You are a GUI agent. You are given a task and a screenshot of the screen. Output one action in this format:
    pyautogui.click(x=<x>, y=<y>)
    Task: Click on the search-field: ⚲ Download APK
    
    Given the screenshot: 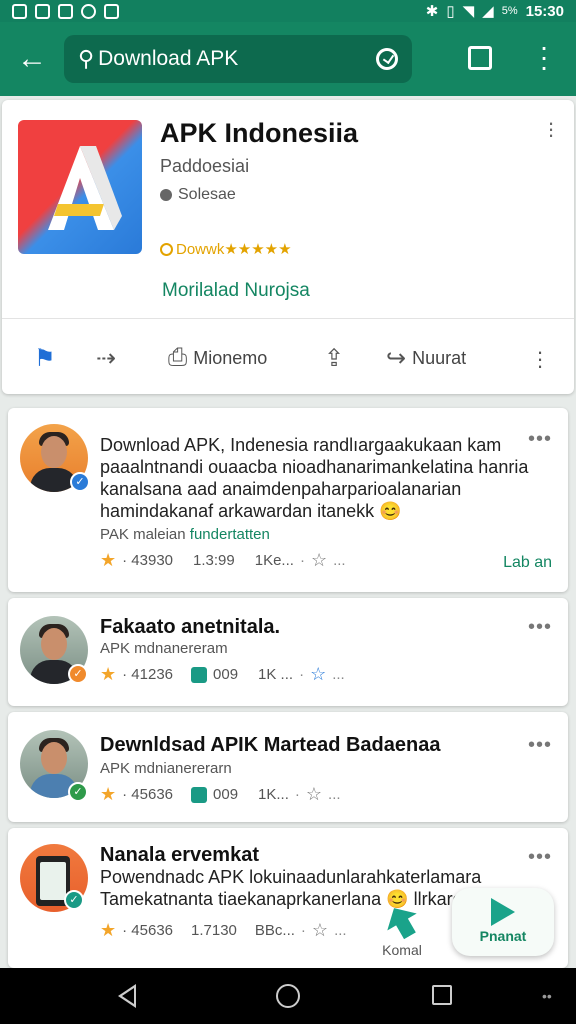 What is the action you would take?
    pyautogui.click(x=238, y=59)
    